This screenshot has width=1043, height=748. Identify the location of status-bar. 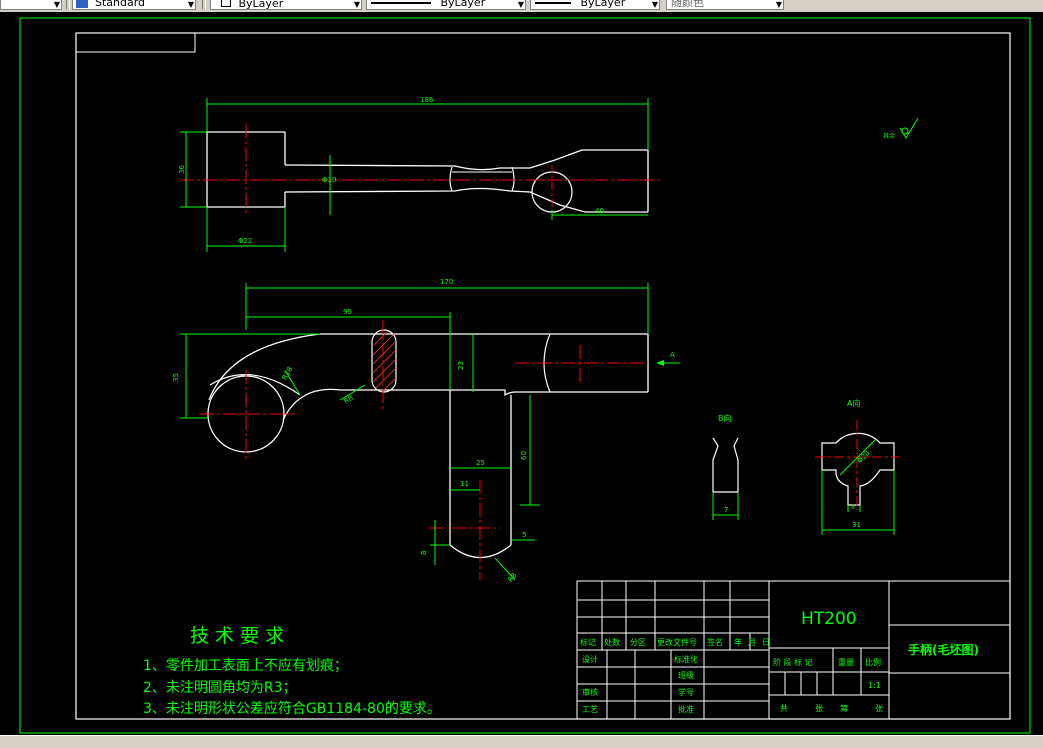
(521, 741).